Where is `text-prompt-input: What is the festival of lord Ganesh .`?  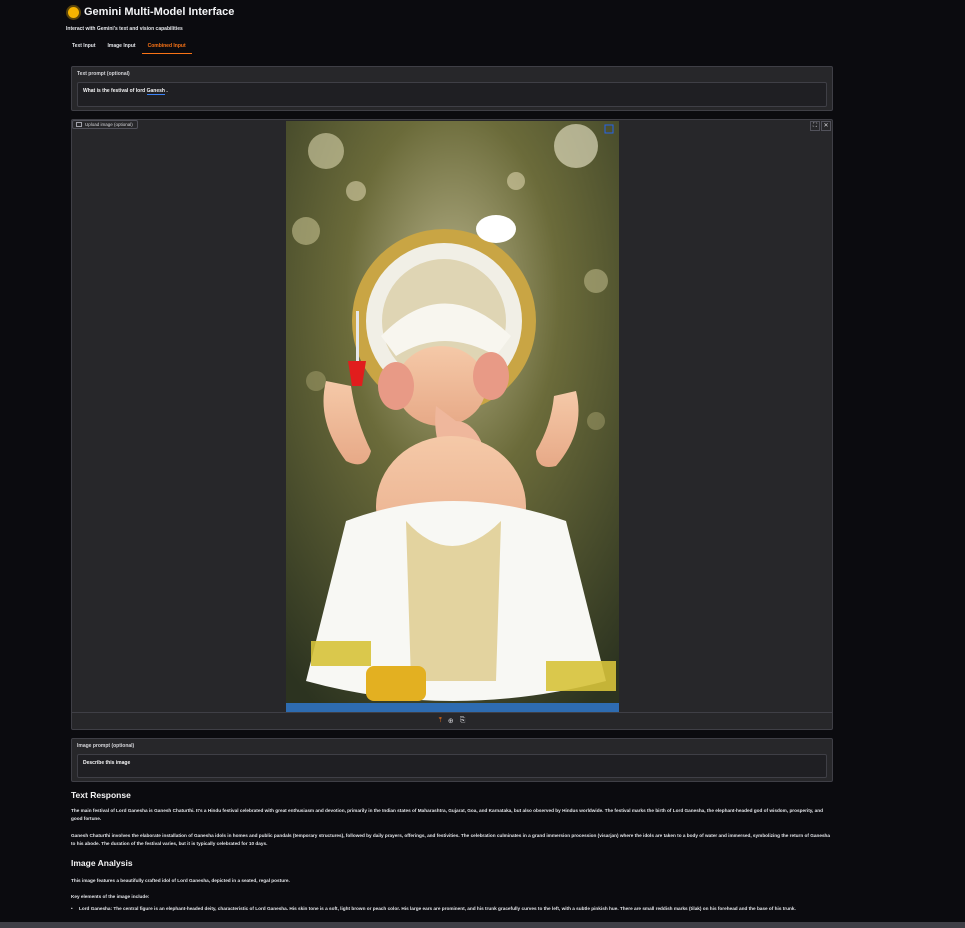
text-prompt-input: What is the festival of lord Ganesh . is located at coordinates (452, 94).